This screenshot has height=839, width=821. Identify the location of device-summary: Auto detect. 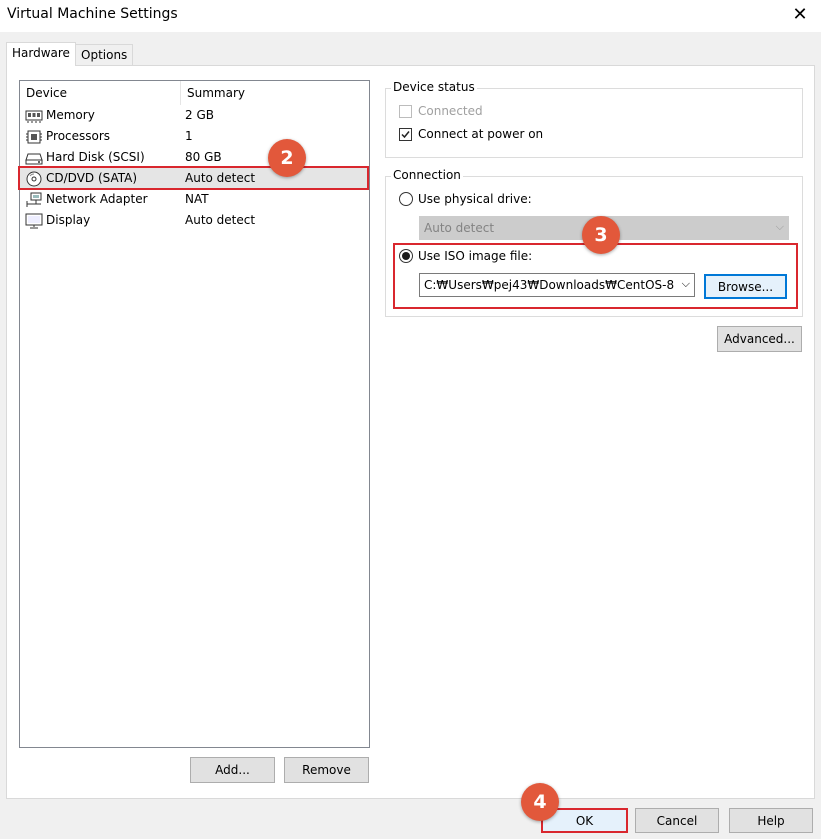
(220, 220).